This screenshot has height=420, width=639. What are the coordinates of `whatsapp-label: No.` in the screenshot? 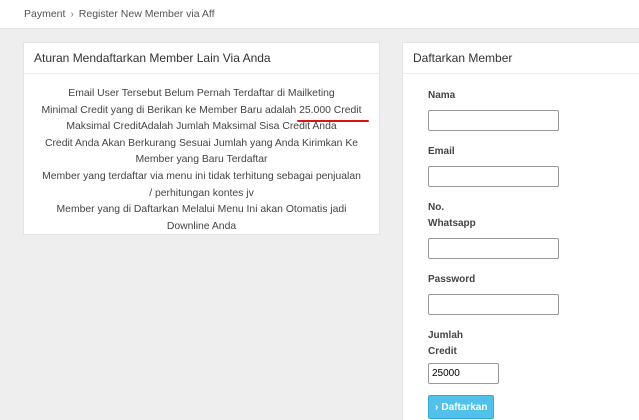 It's located at (436, 207).